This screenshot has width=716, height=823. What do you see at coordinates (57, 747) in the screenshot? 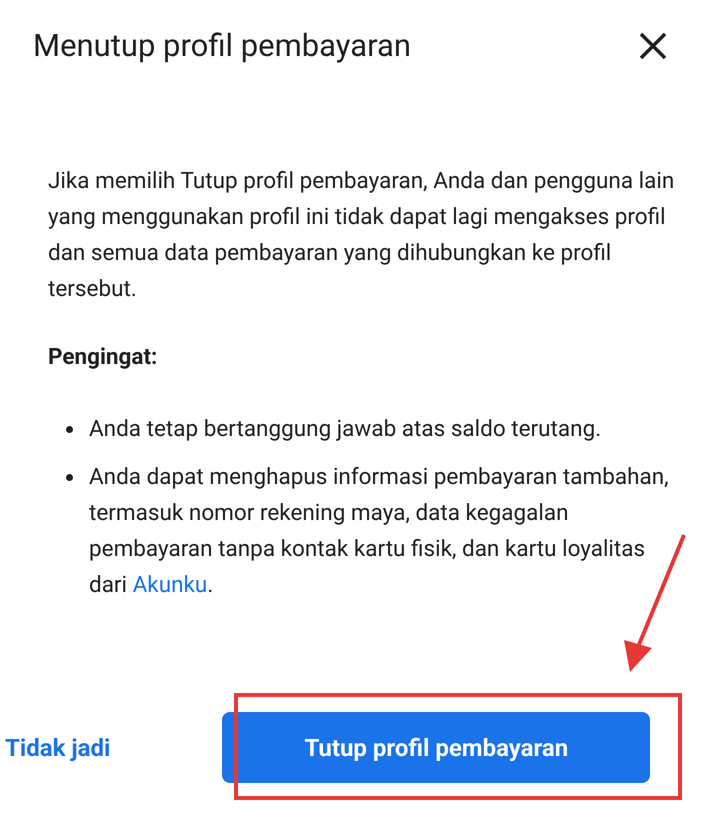
I see `cancel-button: Tidak jadi` at bounding box center [57, 747].